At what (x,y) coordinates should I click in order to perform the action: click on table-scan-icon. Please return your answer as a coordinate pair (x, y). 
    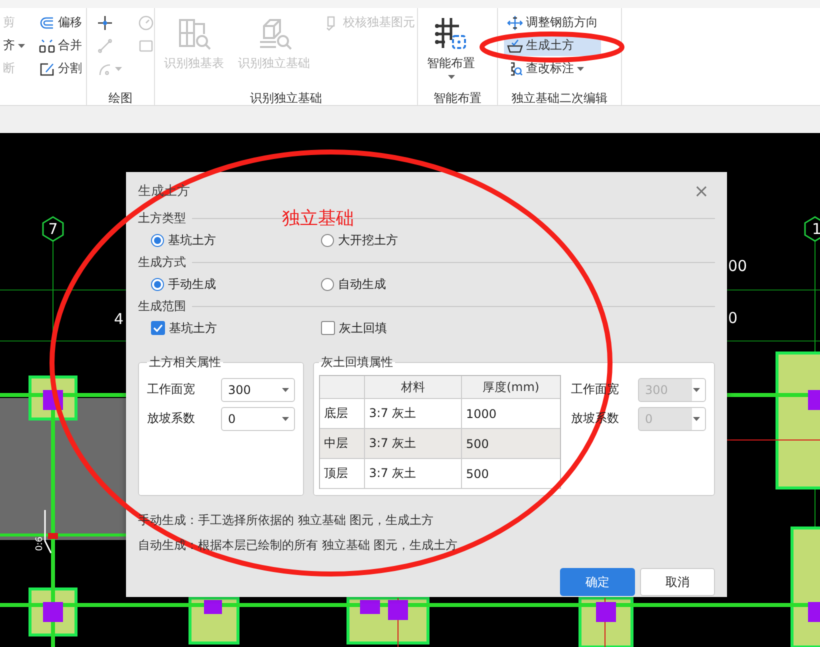
    Looking at the image, I should click on (194, 34).